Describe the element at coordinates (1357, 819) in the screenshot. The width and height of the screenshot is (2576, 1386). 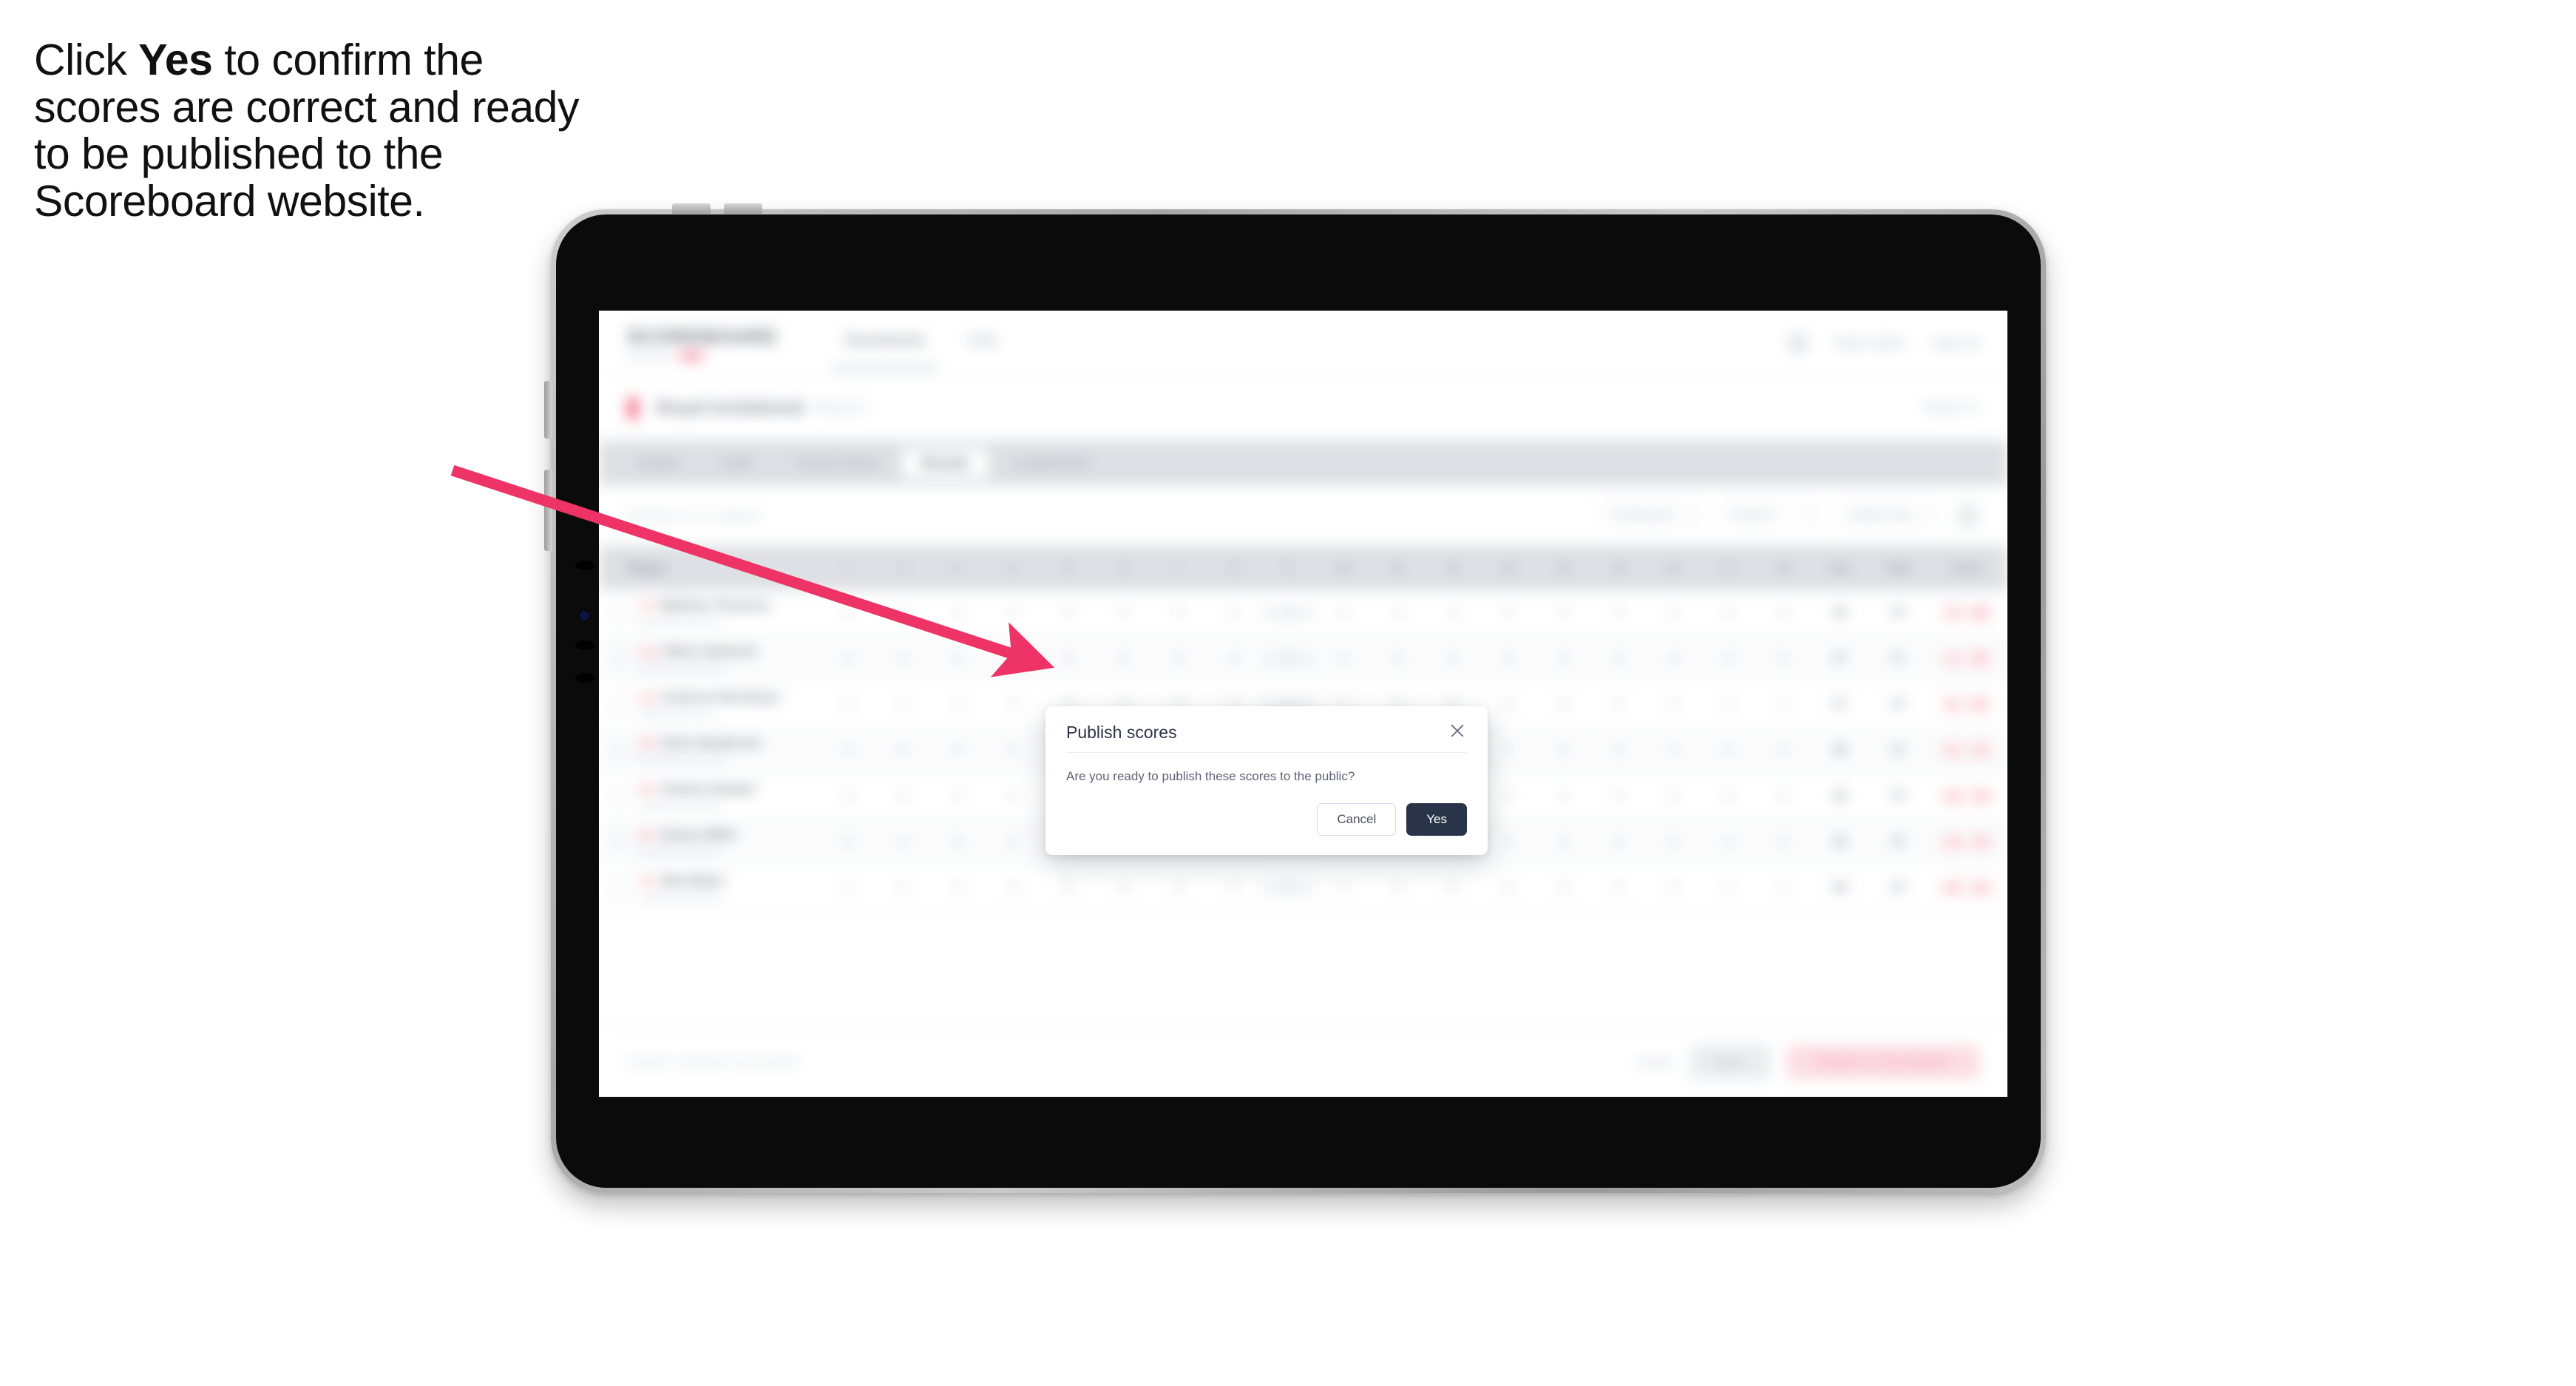
I see `cancel-button: Cancel` at that location.